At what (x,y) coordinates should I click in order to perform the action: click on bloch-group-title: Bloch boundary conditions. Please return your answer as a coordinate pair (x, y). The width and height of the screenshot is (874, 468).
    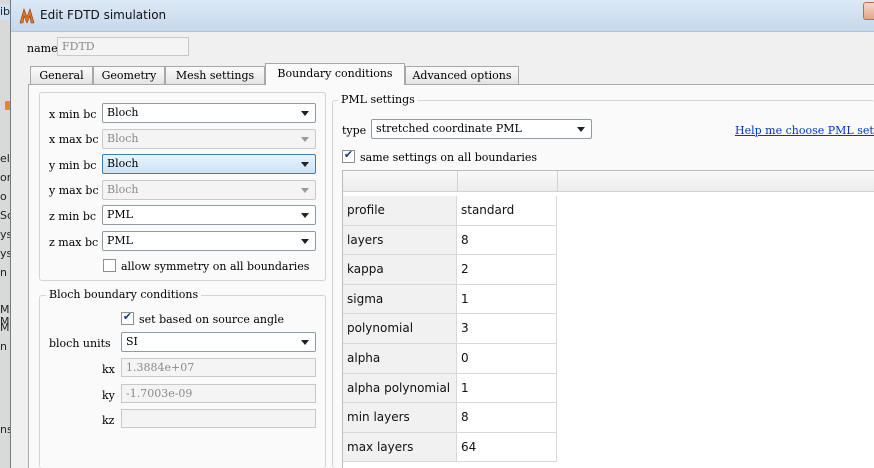
    Looking at the image, I should click on (124, 294).